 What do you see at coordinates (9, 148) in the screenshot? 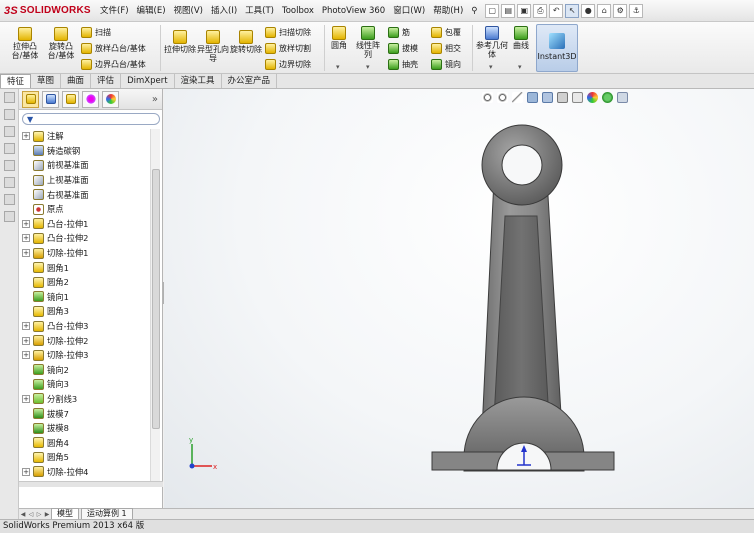
I see `view-palette-icon` at bounding box center [9, 148].